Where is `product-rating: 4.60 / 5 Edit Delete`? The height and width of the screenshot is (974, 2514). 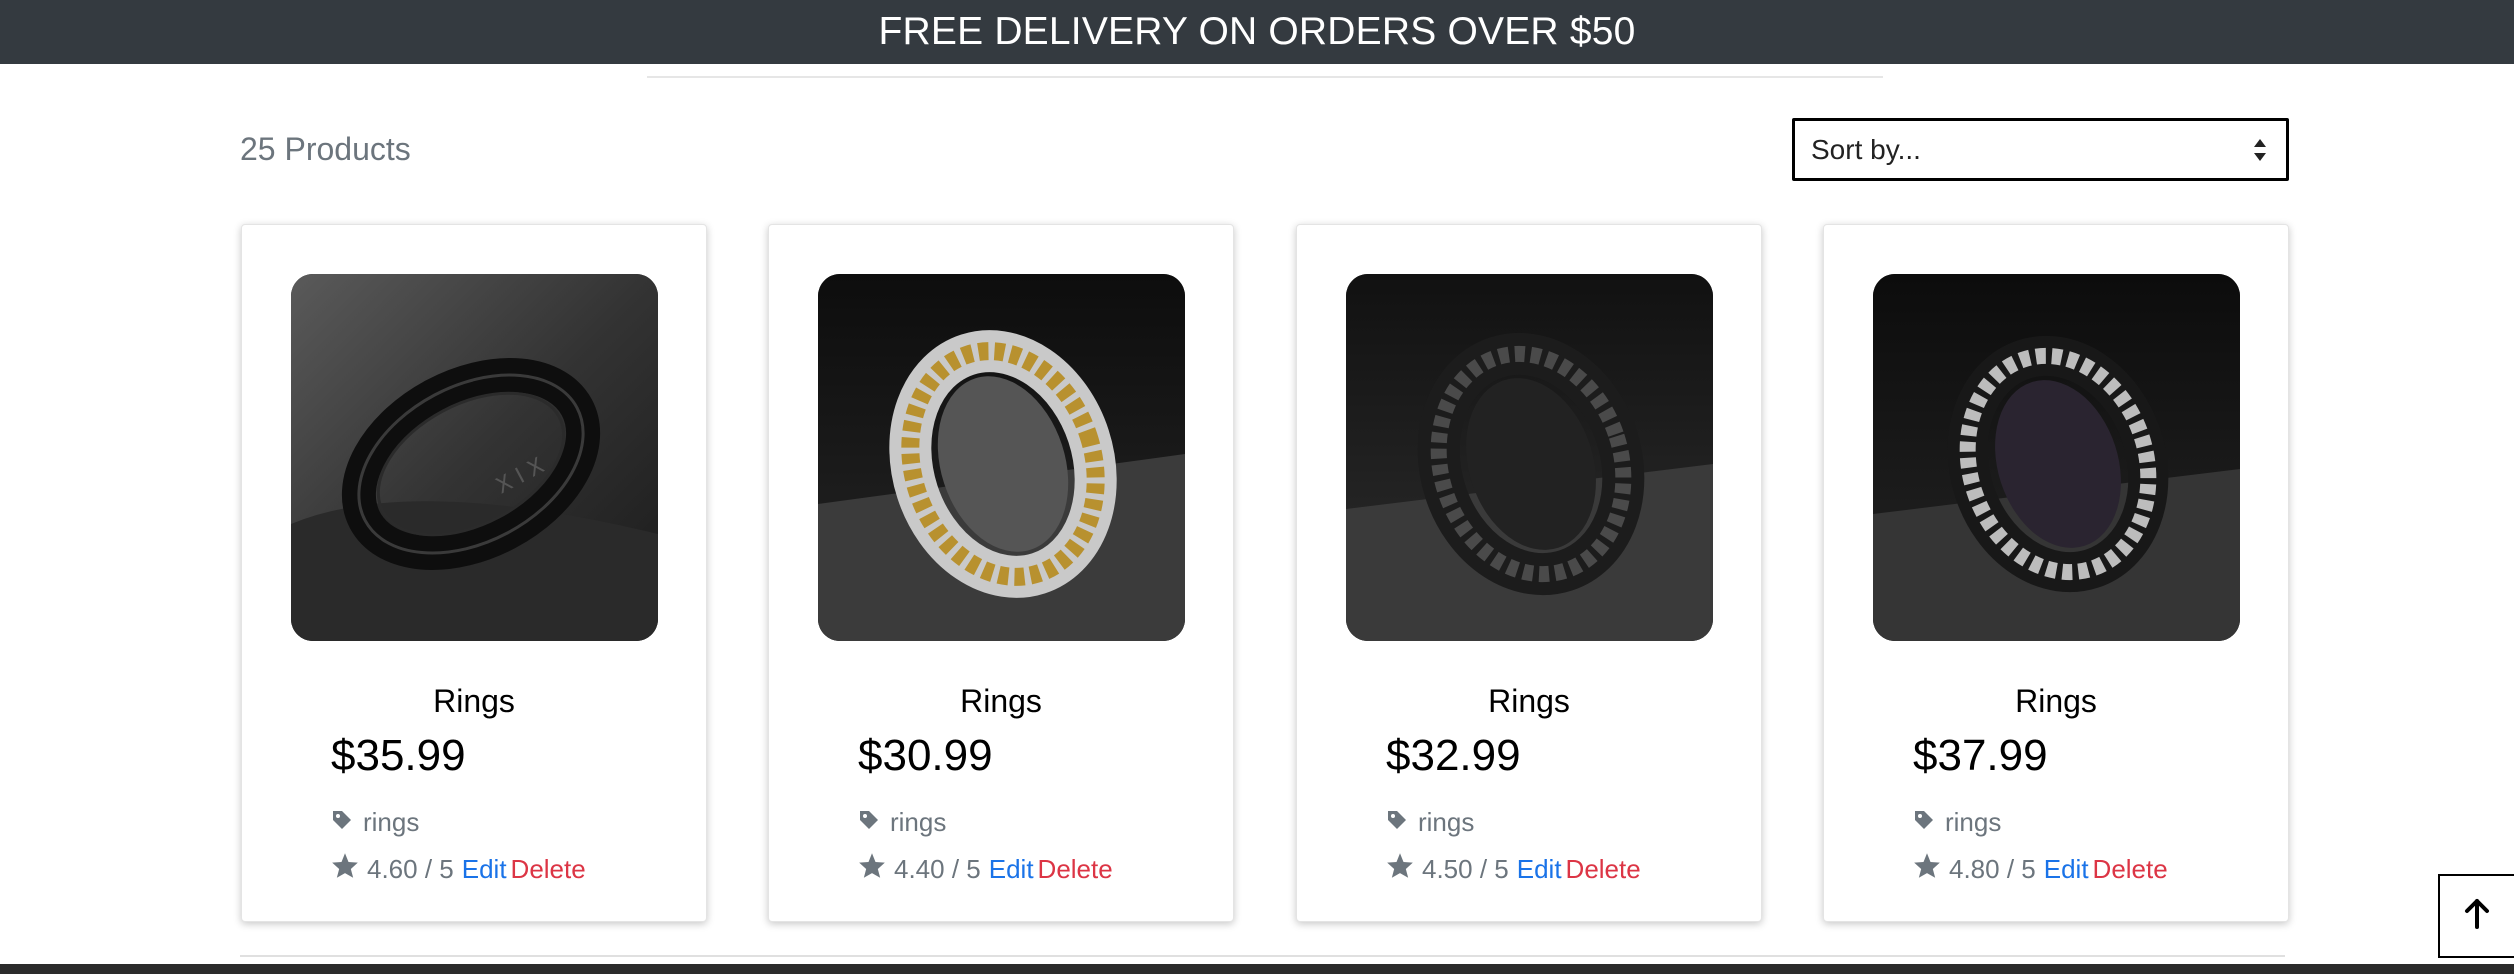 product-rating: 4.60 / 5 Edit Delete is located at coordinates (458, 869).